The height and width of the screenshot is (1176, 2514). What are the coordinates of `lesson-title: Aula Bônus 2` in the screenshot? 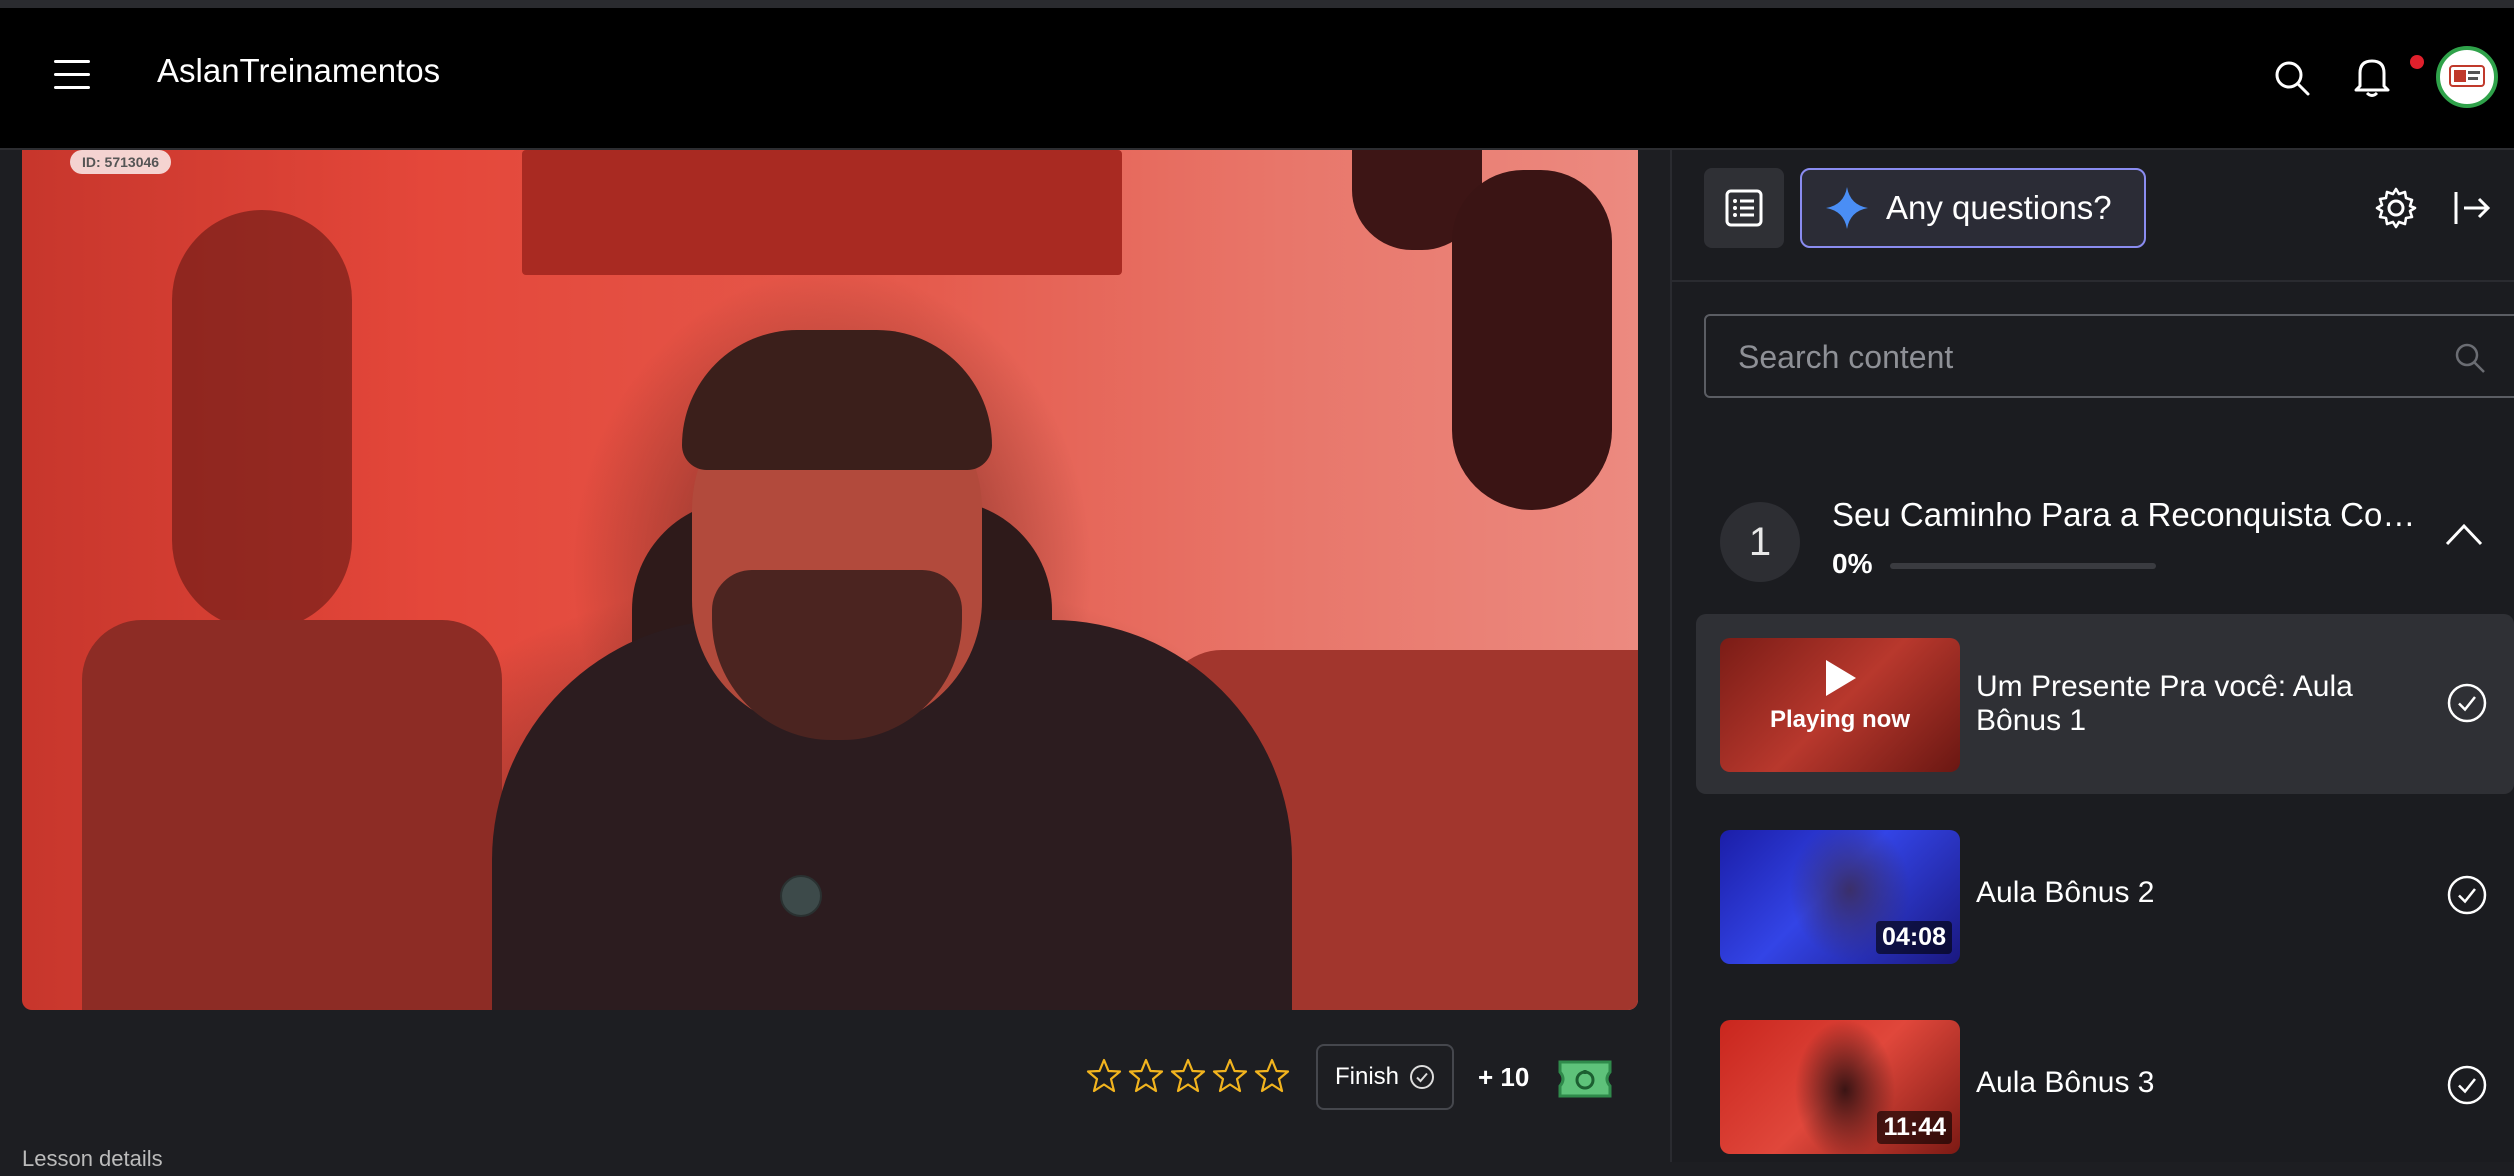 It's located at (2065, 892).